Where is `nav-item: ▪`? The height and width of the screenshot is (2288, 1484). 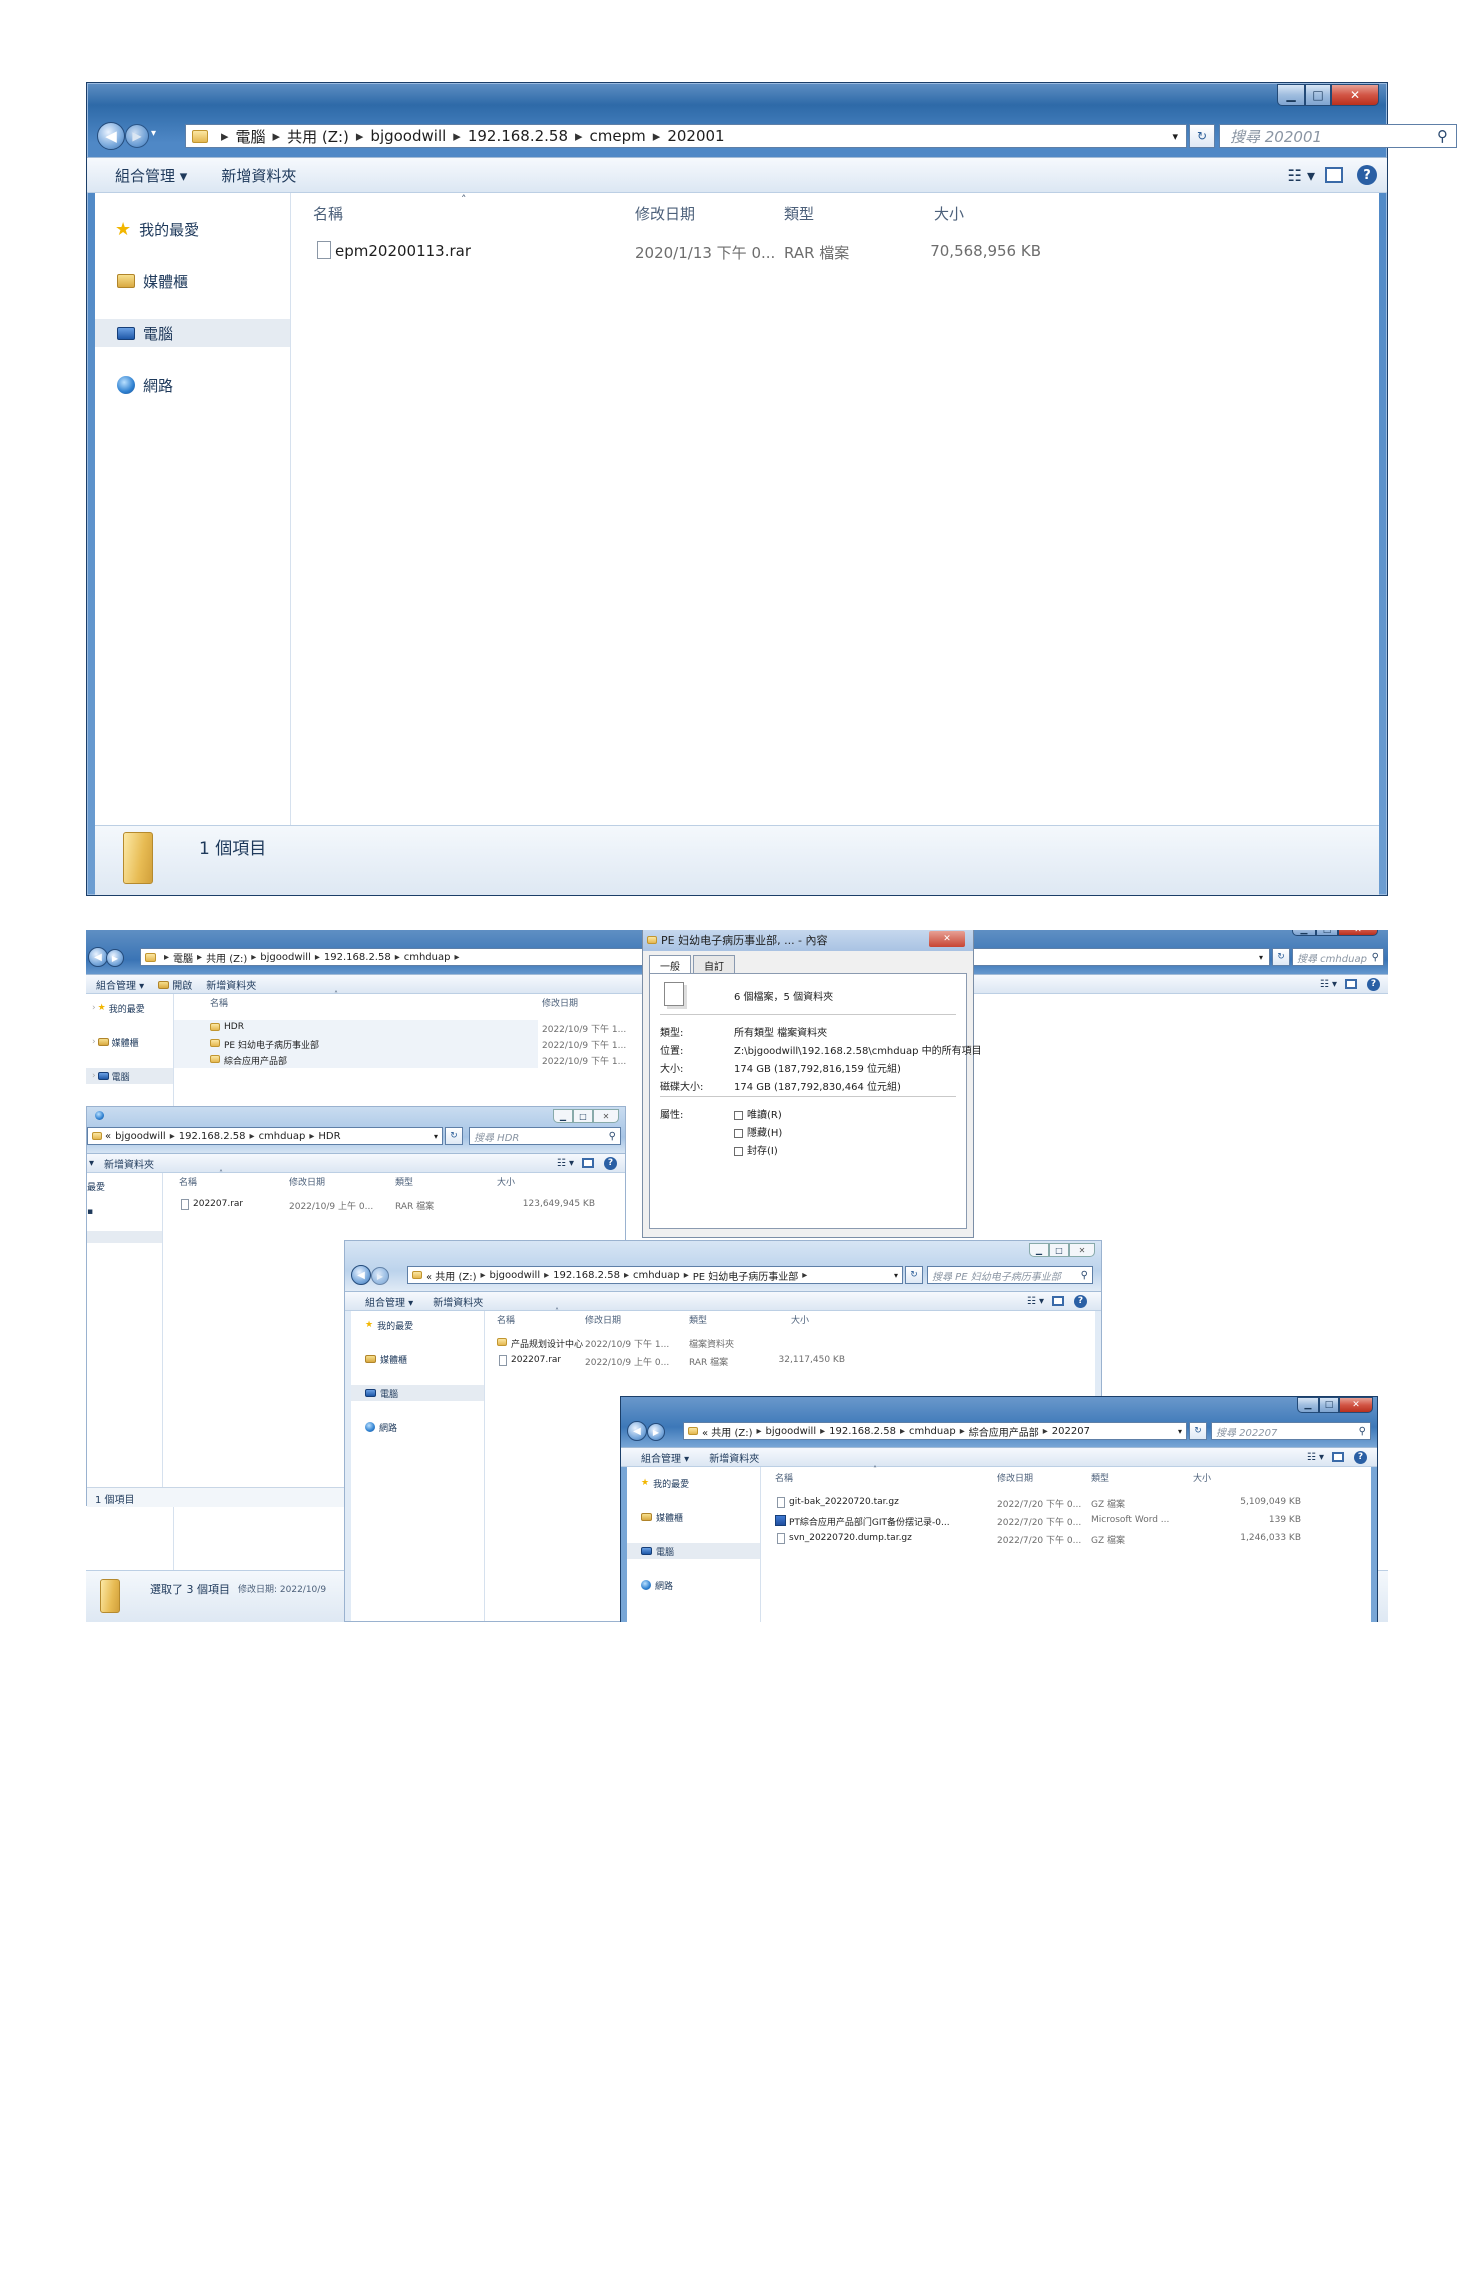
nav-item: ▪ is located at coordinates (124, 1212).